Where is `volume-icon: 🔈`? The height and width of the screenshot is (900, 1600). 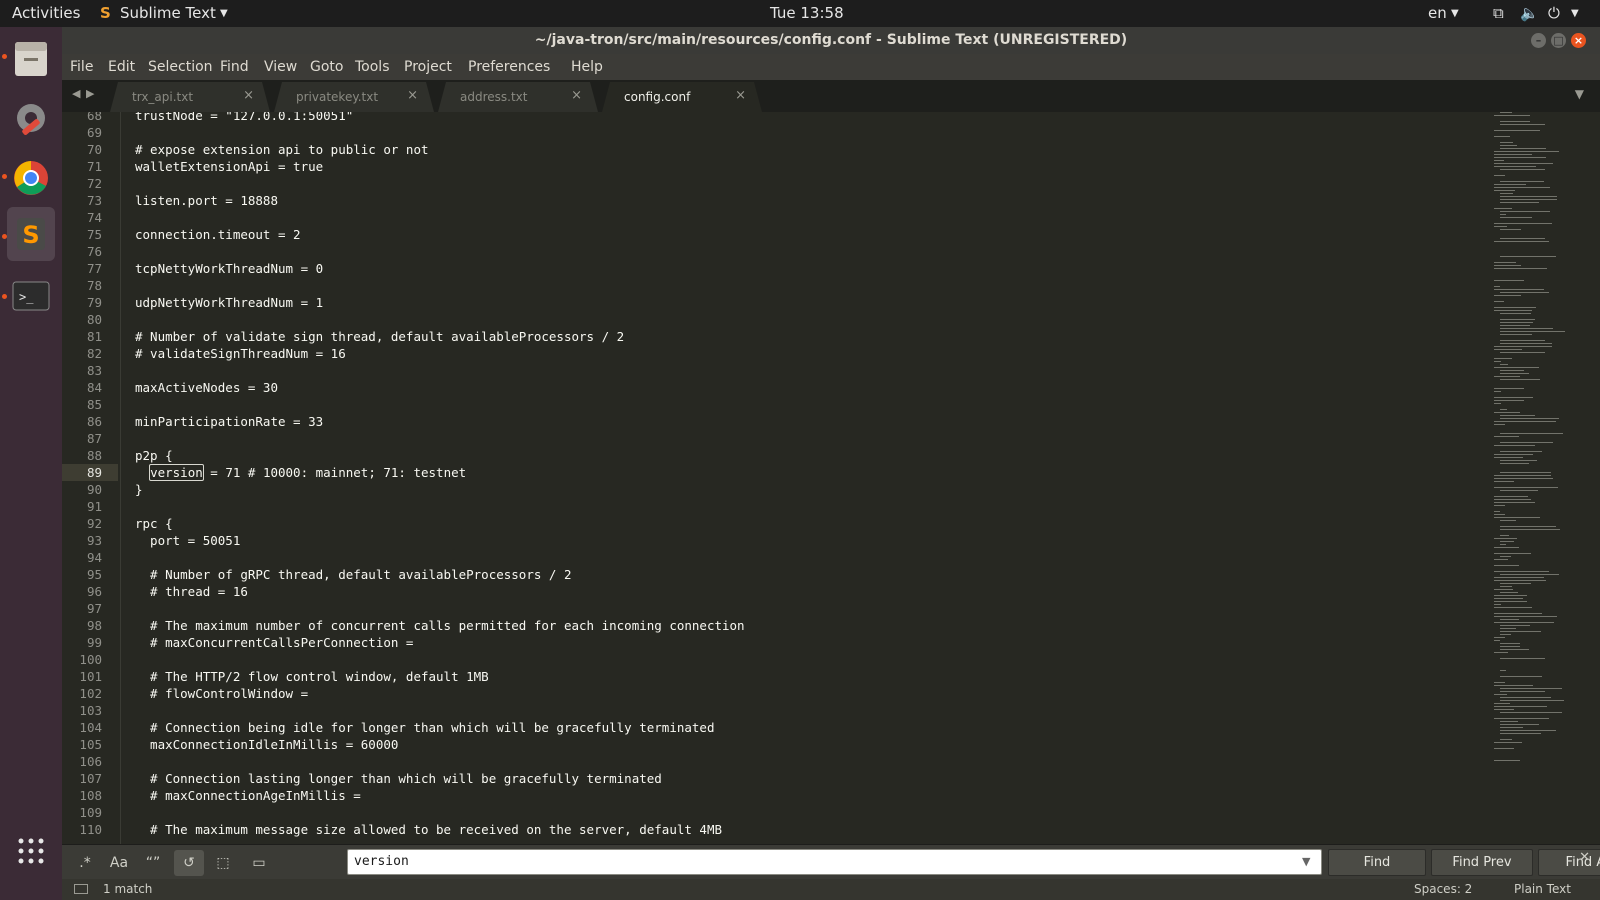 volume-icon: 🔈 is located at coordinates (1529, 13).